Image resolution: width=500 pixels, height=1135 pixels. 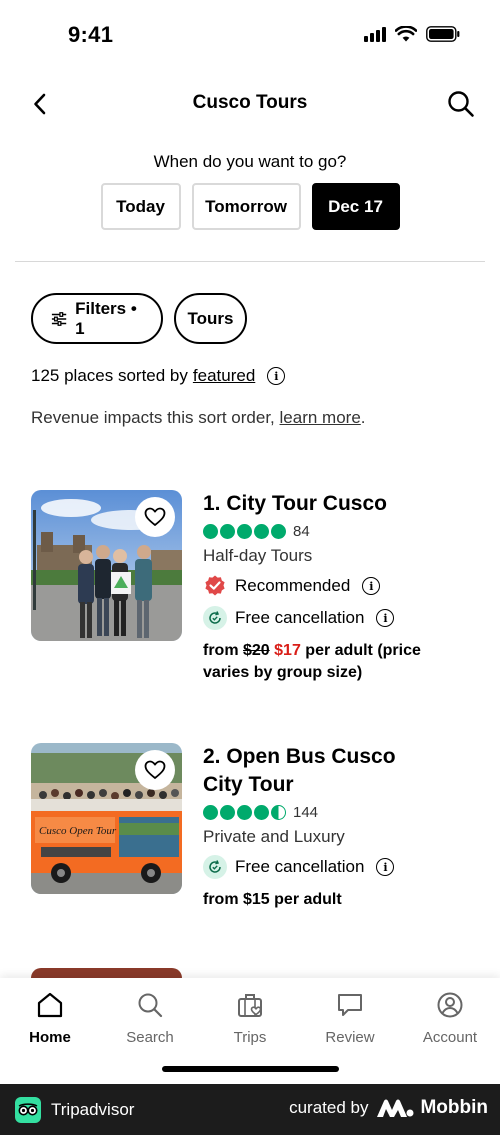 What do you see at coordinates (91, 34) in the screenshot?
I see `status-time: 9:41` at bounding box center [91, 34].